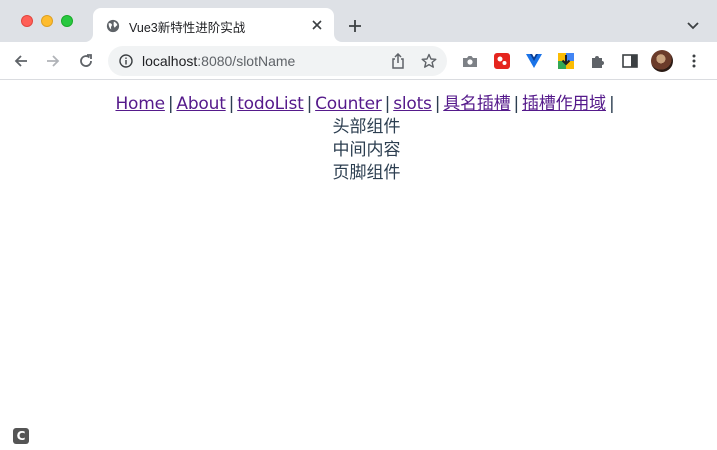 The width and height of the screenshot is (717, 450). Describe the element at coordinates (564, 104) in the screenshot. I see `nav-link-slot-scope: 插槽作用域` at that location.